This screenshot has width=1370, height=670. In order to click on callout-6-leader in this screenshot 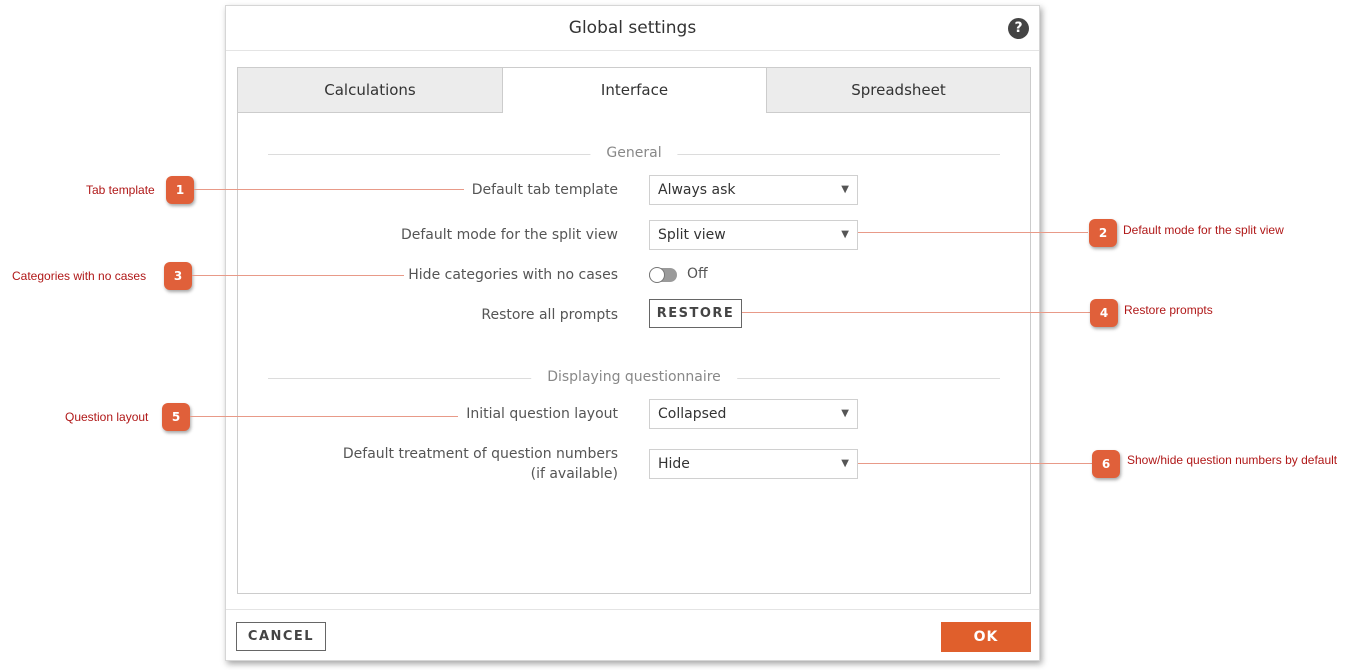, I will do `click(975, 463)`.